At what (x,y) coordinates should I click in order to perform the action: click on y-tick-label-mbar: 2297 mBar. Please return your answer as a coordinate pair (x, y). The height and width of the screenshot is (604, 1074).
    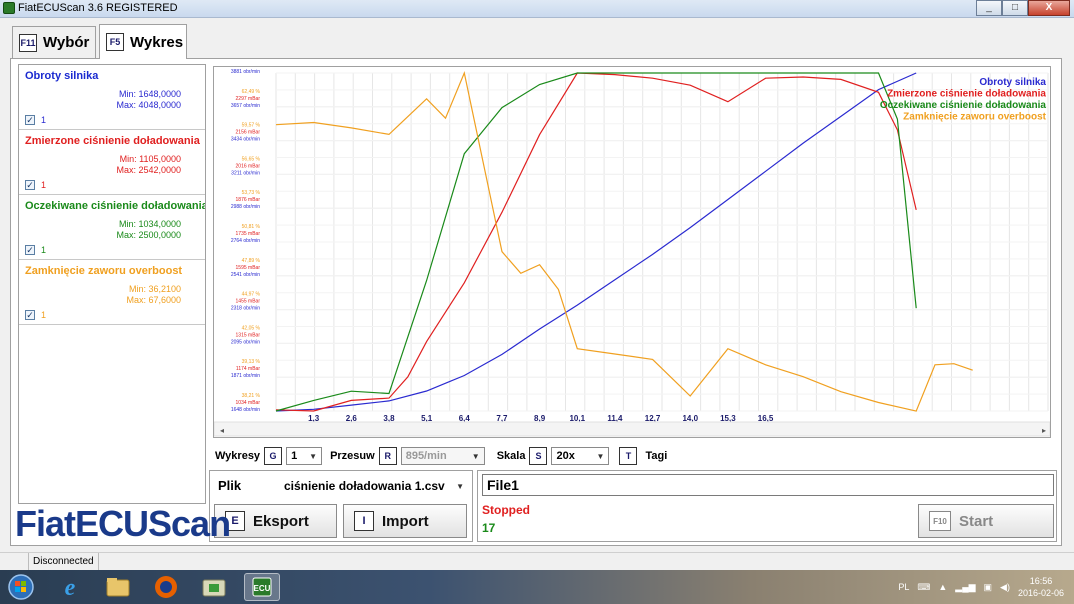
    Looking at the image, I should click on (248, 99).